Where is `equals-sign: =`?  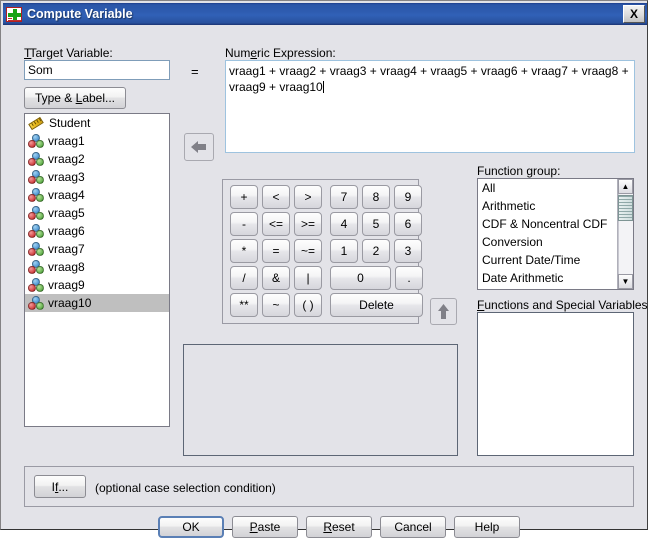 equals-sign: = is located at coordinates (195, 71).